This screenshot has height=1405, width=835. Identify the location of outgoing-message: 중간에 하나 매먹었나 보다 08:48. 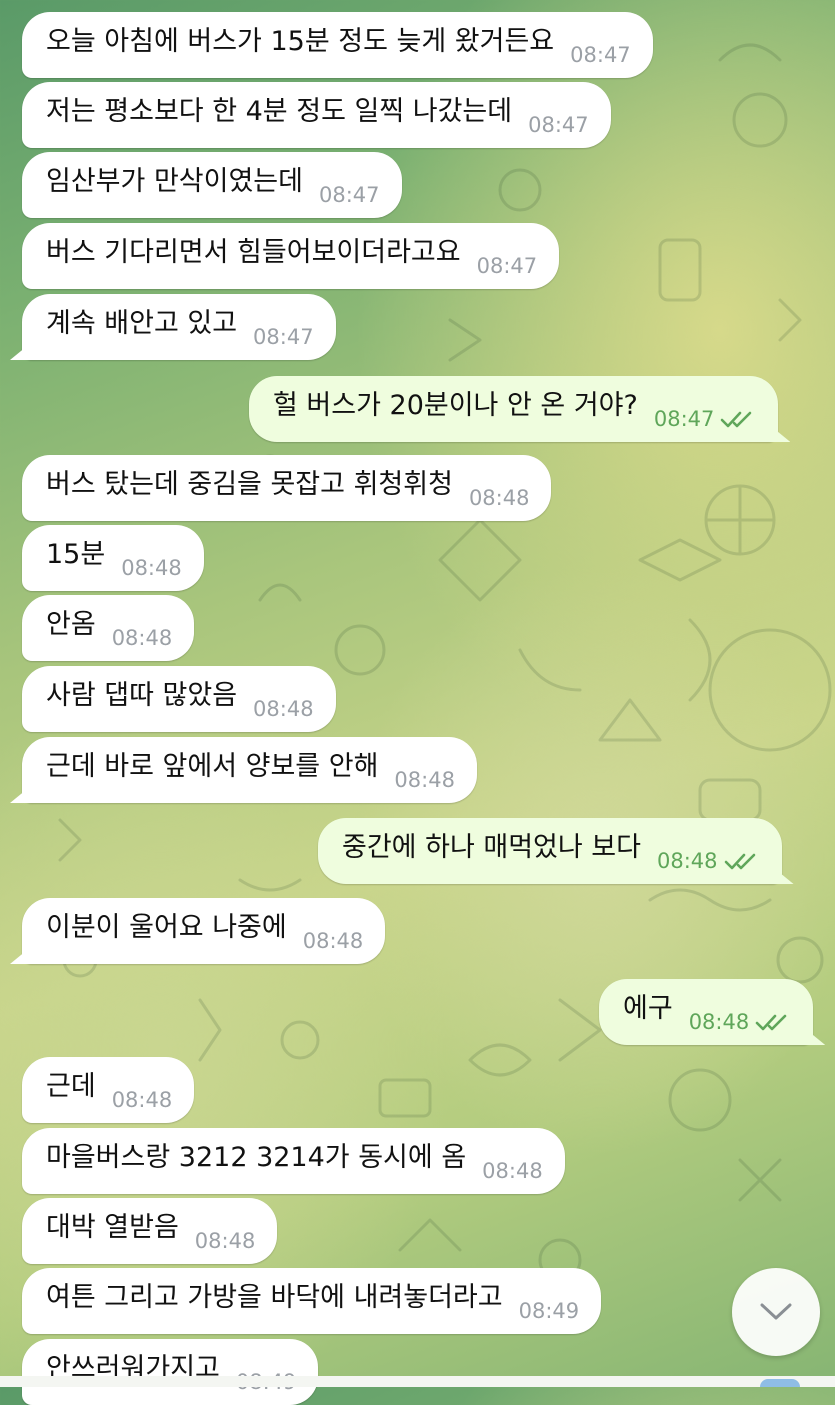
(550, 851).